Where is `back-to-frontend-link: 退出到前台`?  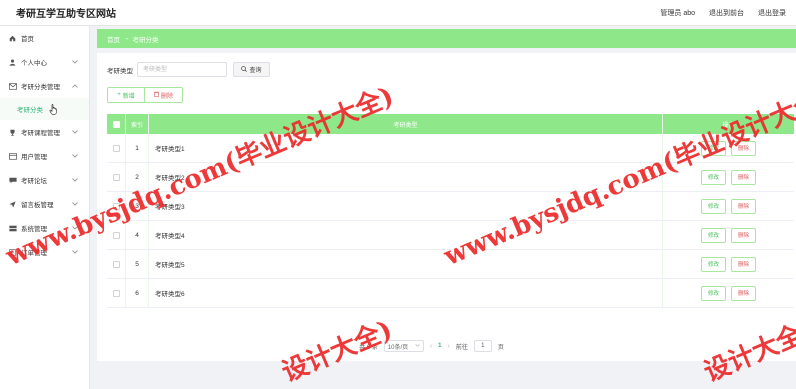 back-to-frontend-link: 退出到前台 is located at coordinates (726, 13).